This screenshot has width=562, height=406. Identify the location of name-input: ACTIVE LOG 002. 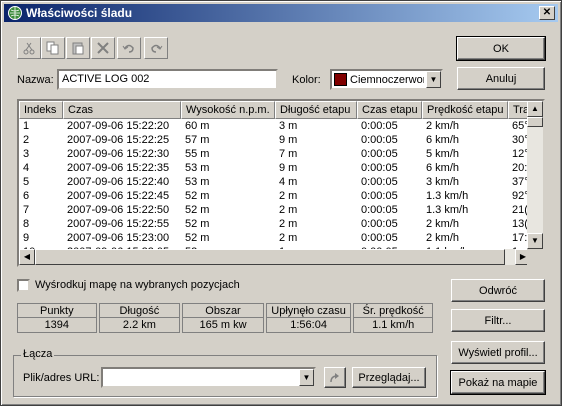
(167, 79).